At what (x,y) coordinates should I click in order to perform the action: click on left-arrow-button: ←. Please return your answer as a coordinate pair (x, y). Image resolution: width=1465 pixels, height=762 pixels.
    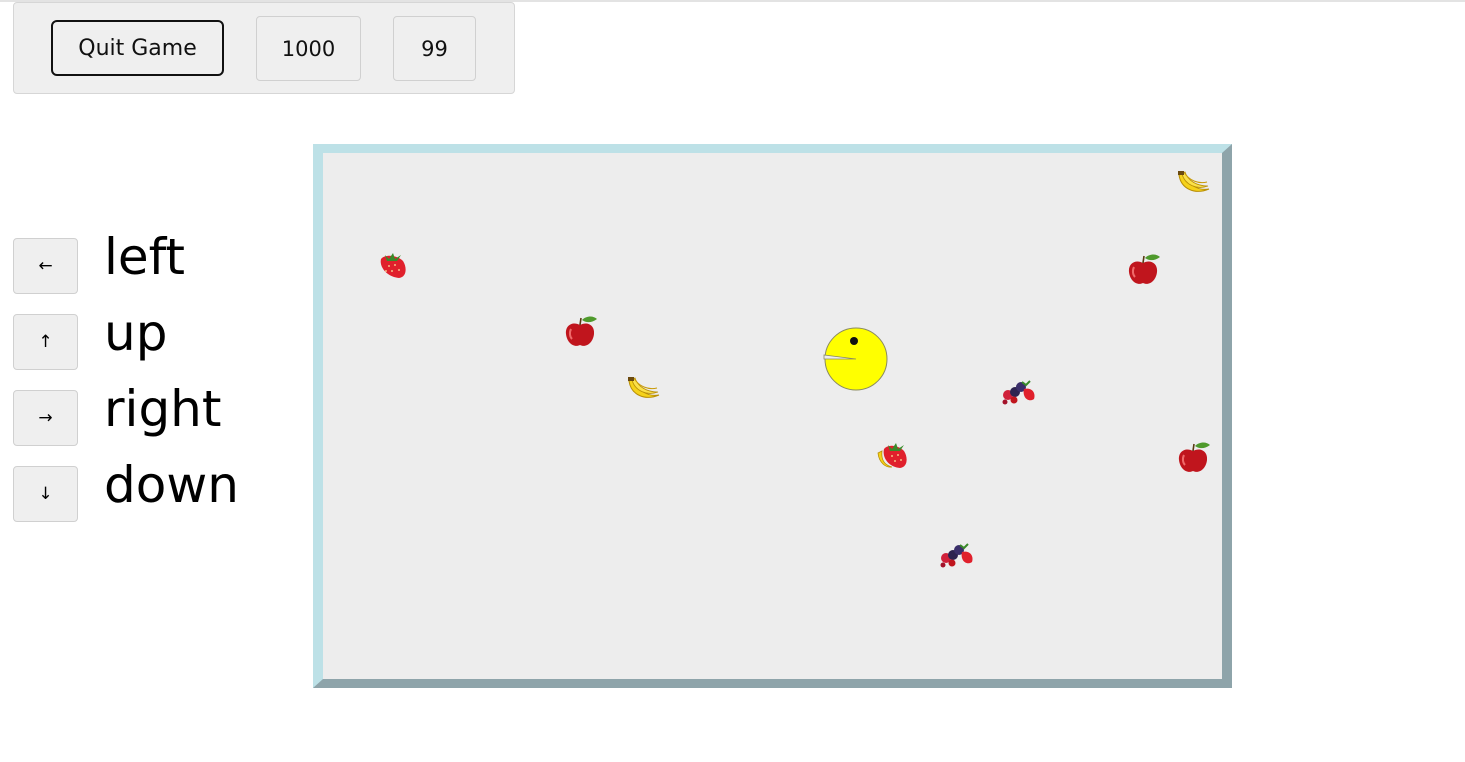
    Looking at the image, I should click on (45, 266).